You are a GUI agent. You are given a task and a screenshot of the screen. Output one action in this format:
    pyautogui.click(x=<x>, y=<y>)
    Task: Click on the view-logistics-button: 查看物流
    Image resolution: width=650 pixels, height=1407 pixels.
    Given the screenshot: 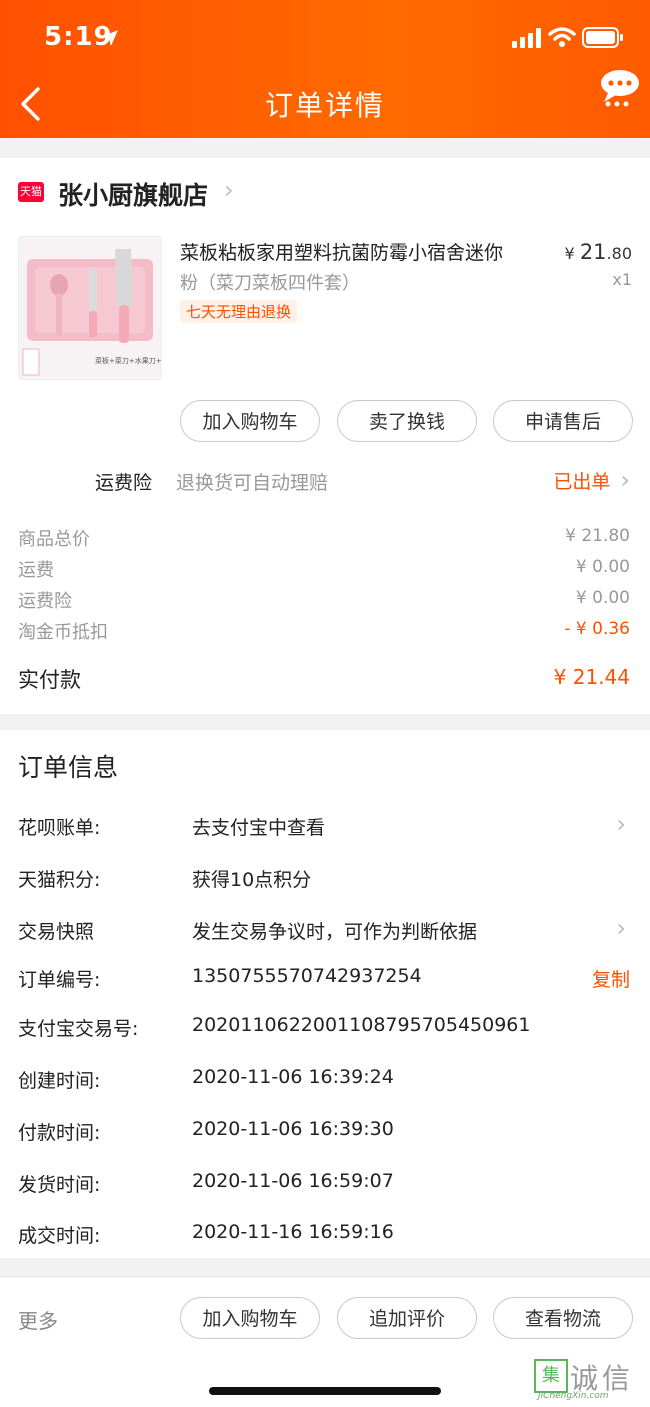 What is the action you would take?
    pyautogui.click(x=563, y=1318)
    